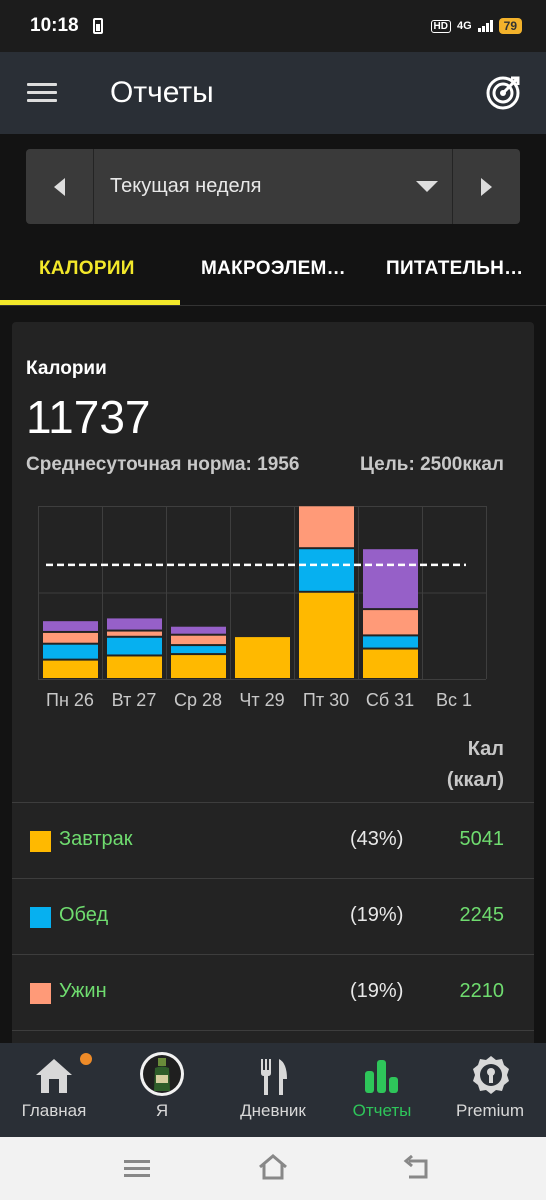 This screenshot has height=1200, width=546. I want to click on avatar-icon, so click(162, 1074).